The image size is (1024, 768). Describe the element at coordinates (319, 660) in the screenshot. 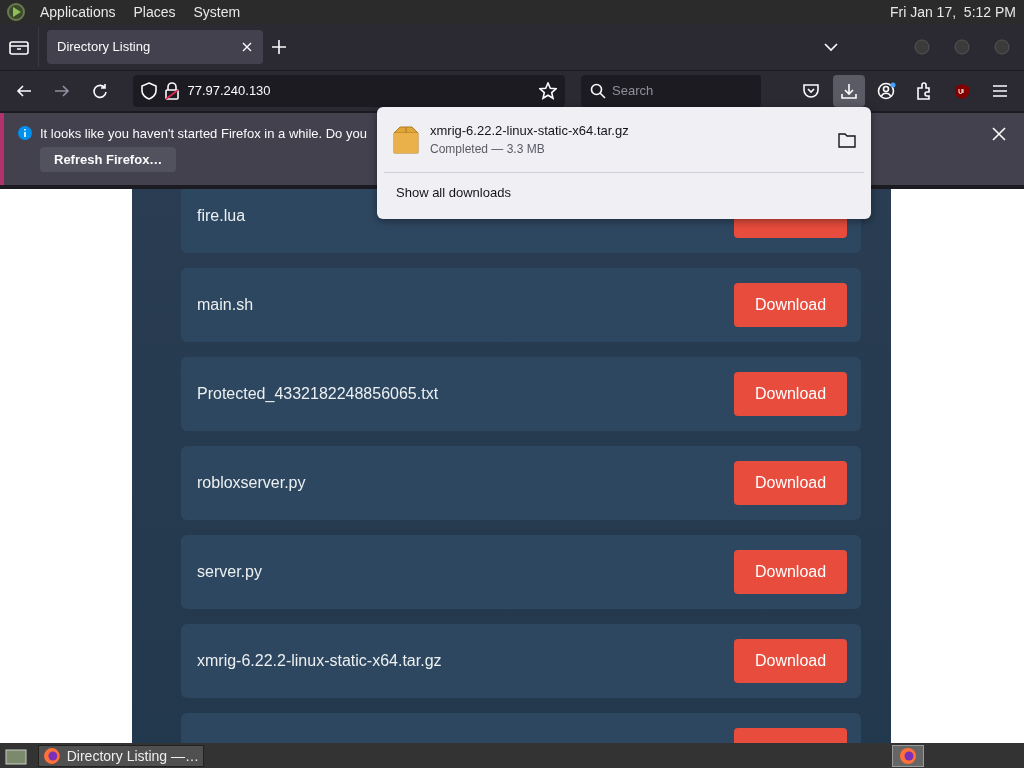

I see `file-name: xmrig-6.22.2-linux-static-x64.tar.gz` at that location.